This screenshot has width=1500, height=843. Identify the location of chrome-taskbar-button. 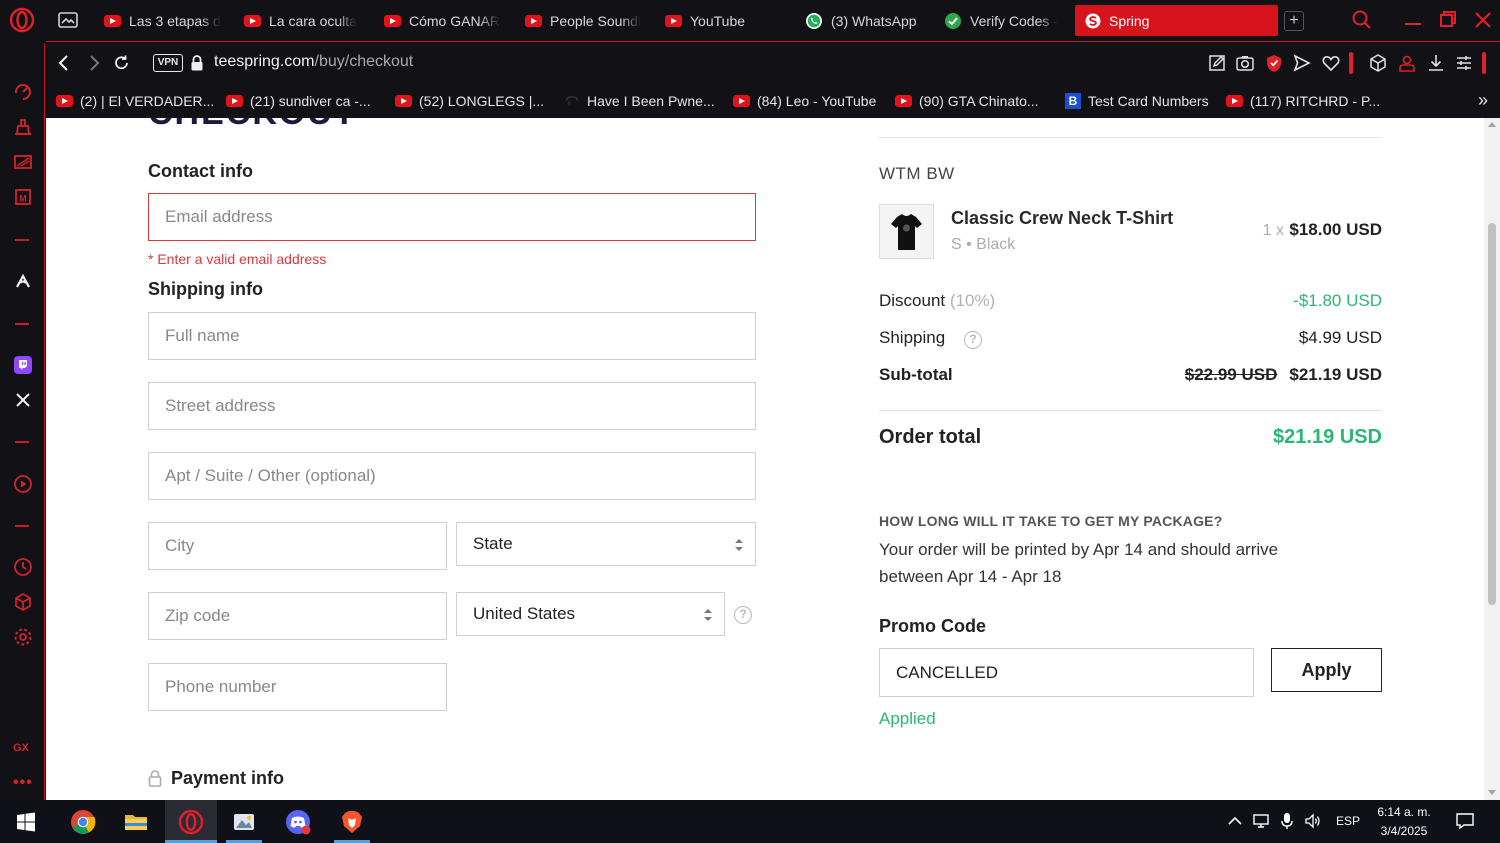
(83, 821).